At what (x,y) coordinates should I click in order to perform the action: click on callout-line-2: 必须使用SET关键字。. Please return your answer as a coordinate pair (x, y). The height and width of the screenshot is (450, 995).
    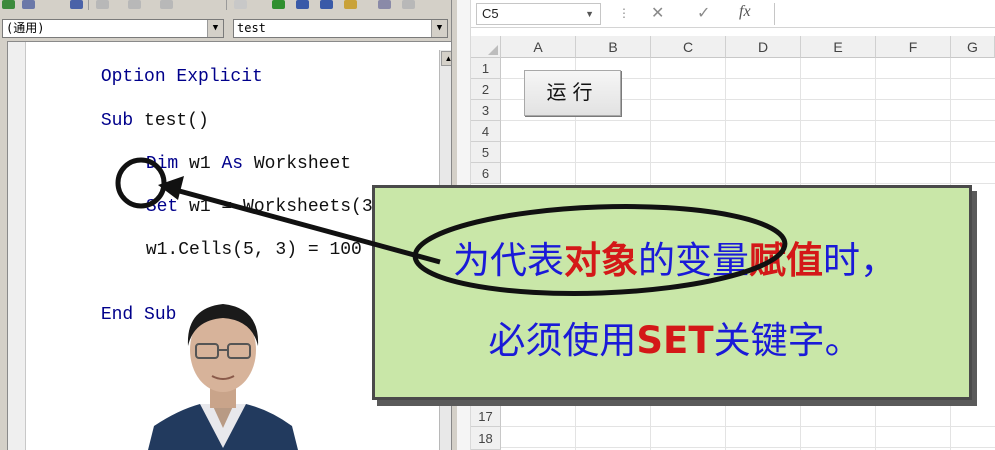
    Looking at the image, I should click on (675, 337).